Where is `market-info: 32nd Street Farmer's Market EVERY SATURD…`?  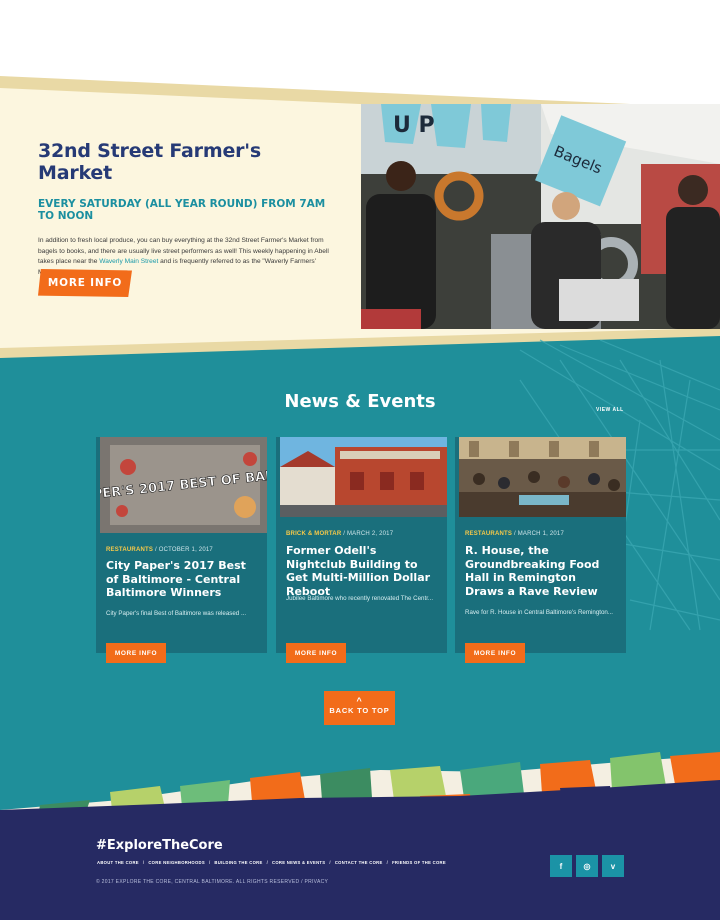 market-info: 32nd Street Farmer's Market EVERY SATURD… is located at coordinates (188, 209).